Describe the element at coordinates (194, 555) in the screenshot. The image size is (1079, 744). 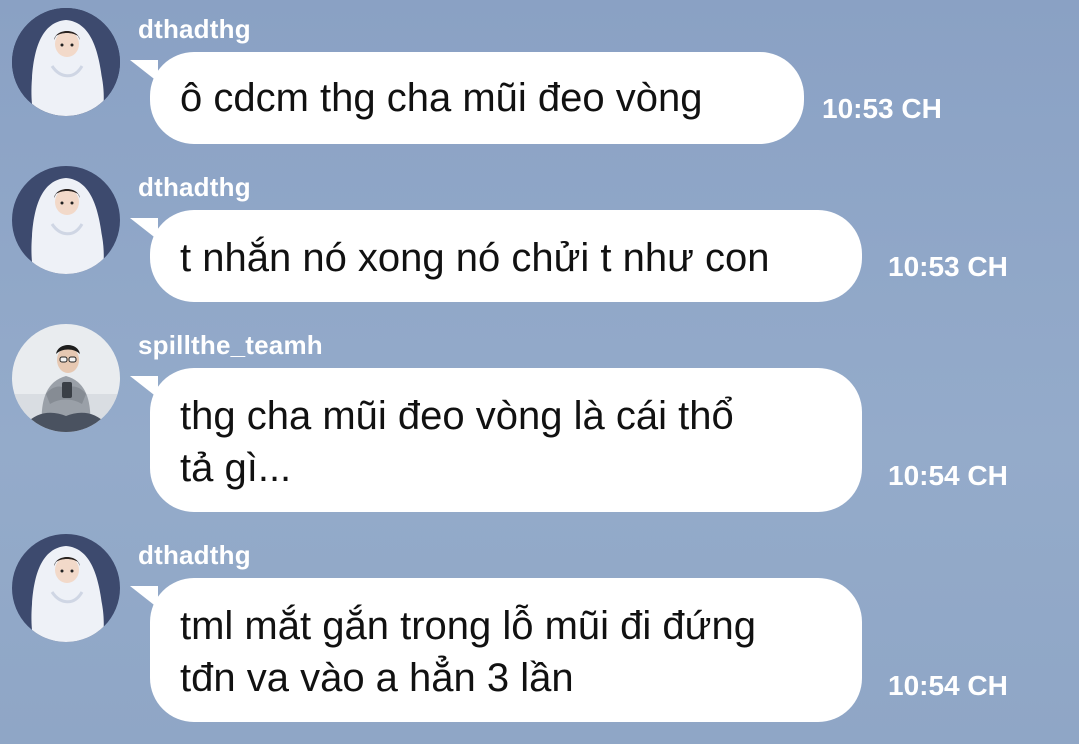
I see `sender-name: dthadthg` at that location.